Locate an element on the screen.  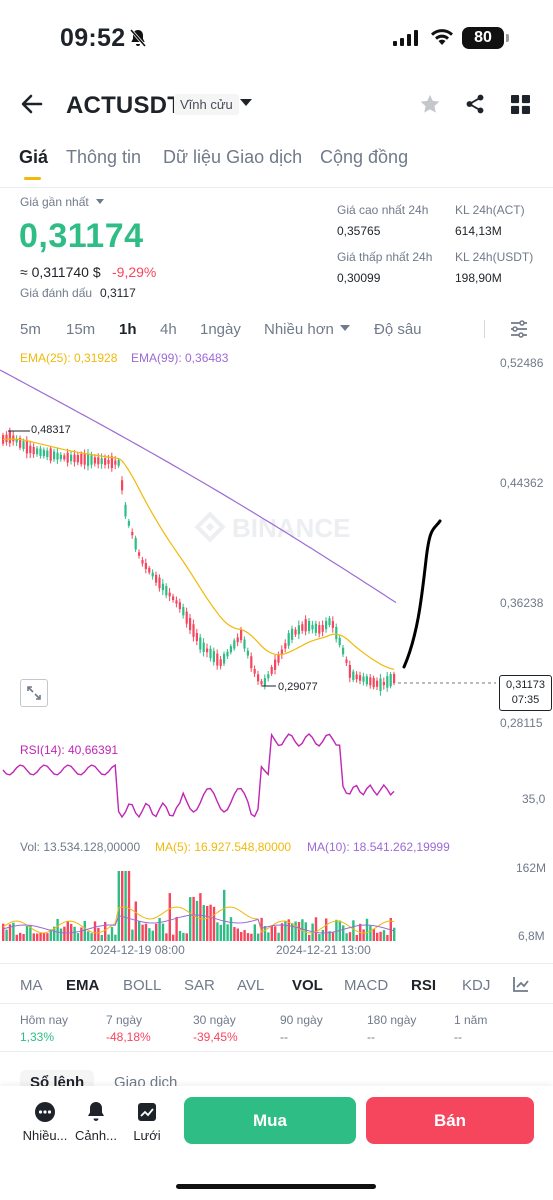
timeframe-15m: 15m is located at coordinates (80, 329).